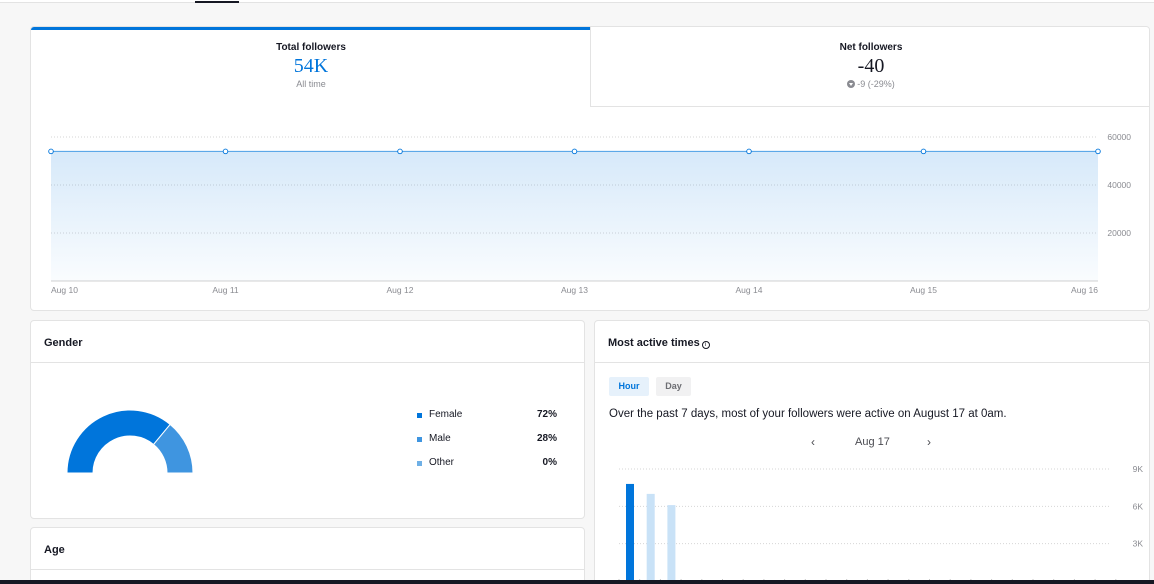  I want to click on legend-item-other: Other 0%, so click(487, 469).